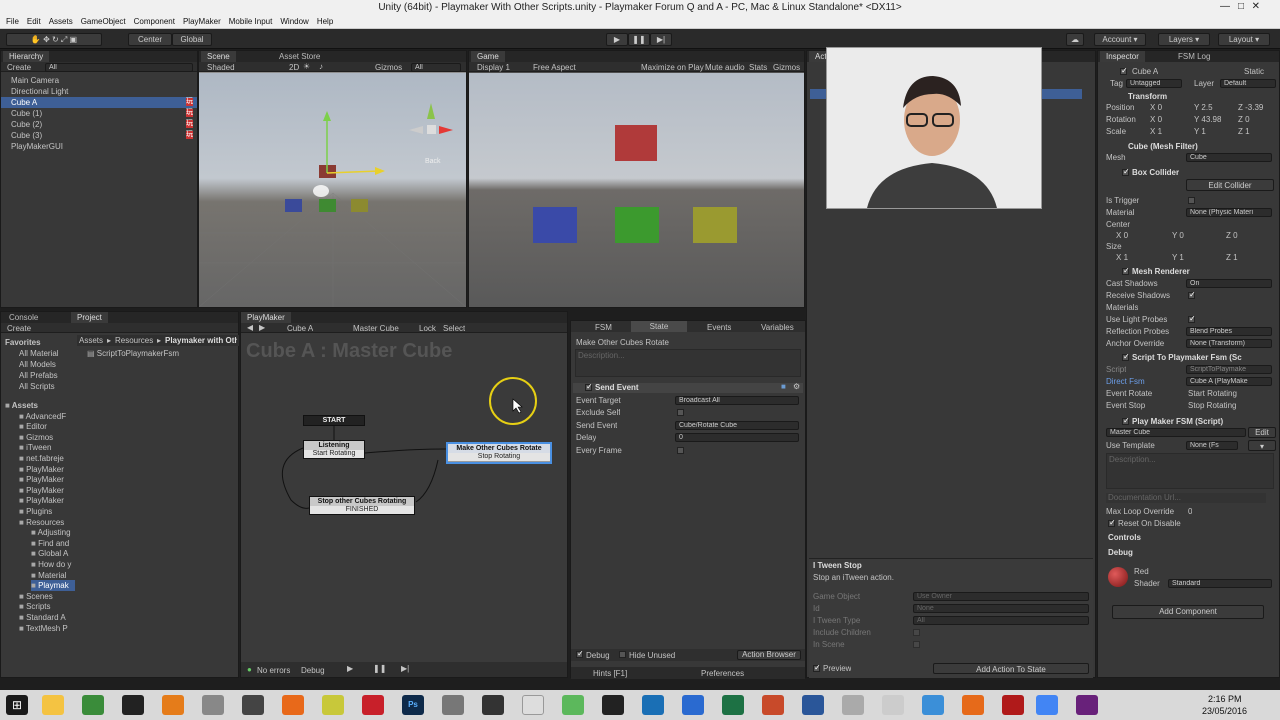 The height and width of the screenshot is (720, 1280). I want to click on scale-y: Y 1, so click(1200, 131).